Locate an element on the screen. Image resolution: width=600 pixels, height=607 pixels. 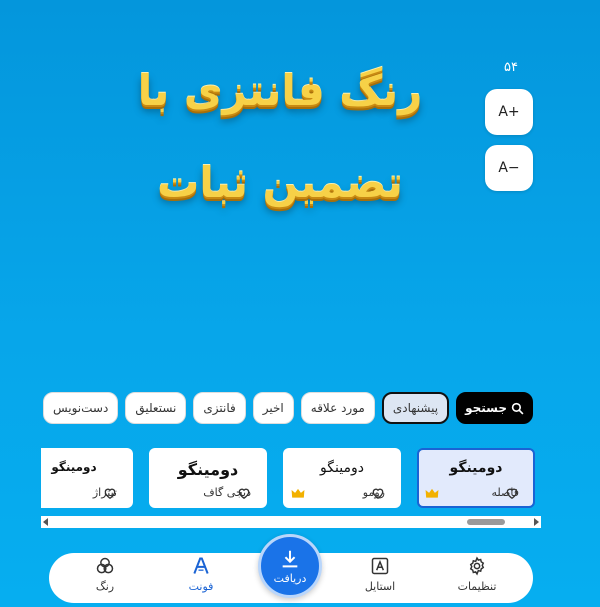
nav-font-label: فونت is located at coordinates (201, 586).